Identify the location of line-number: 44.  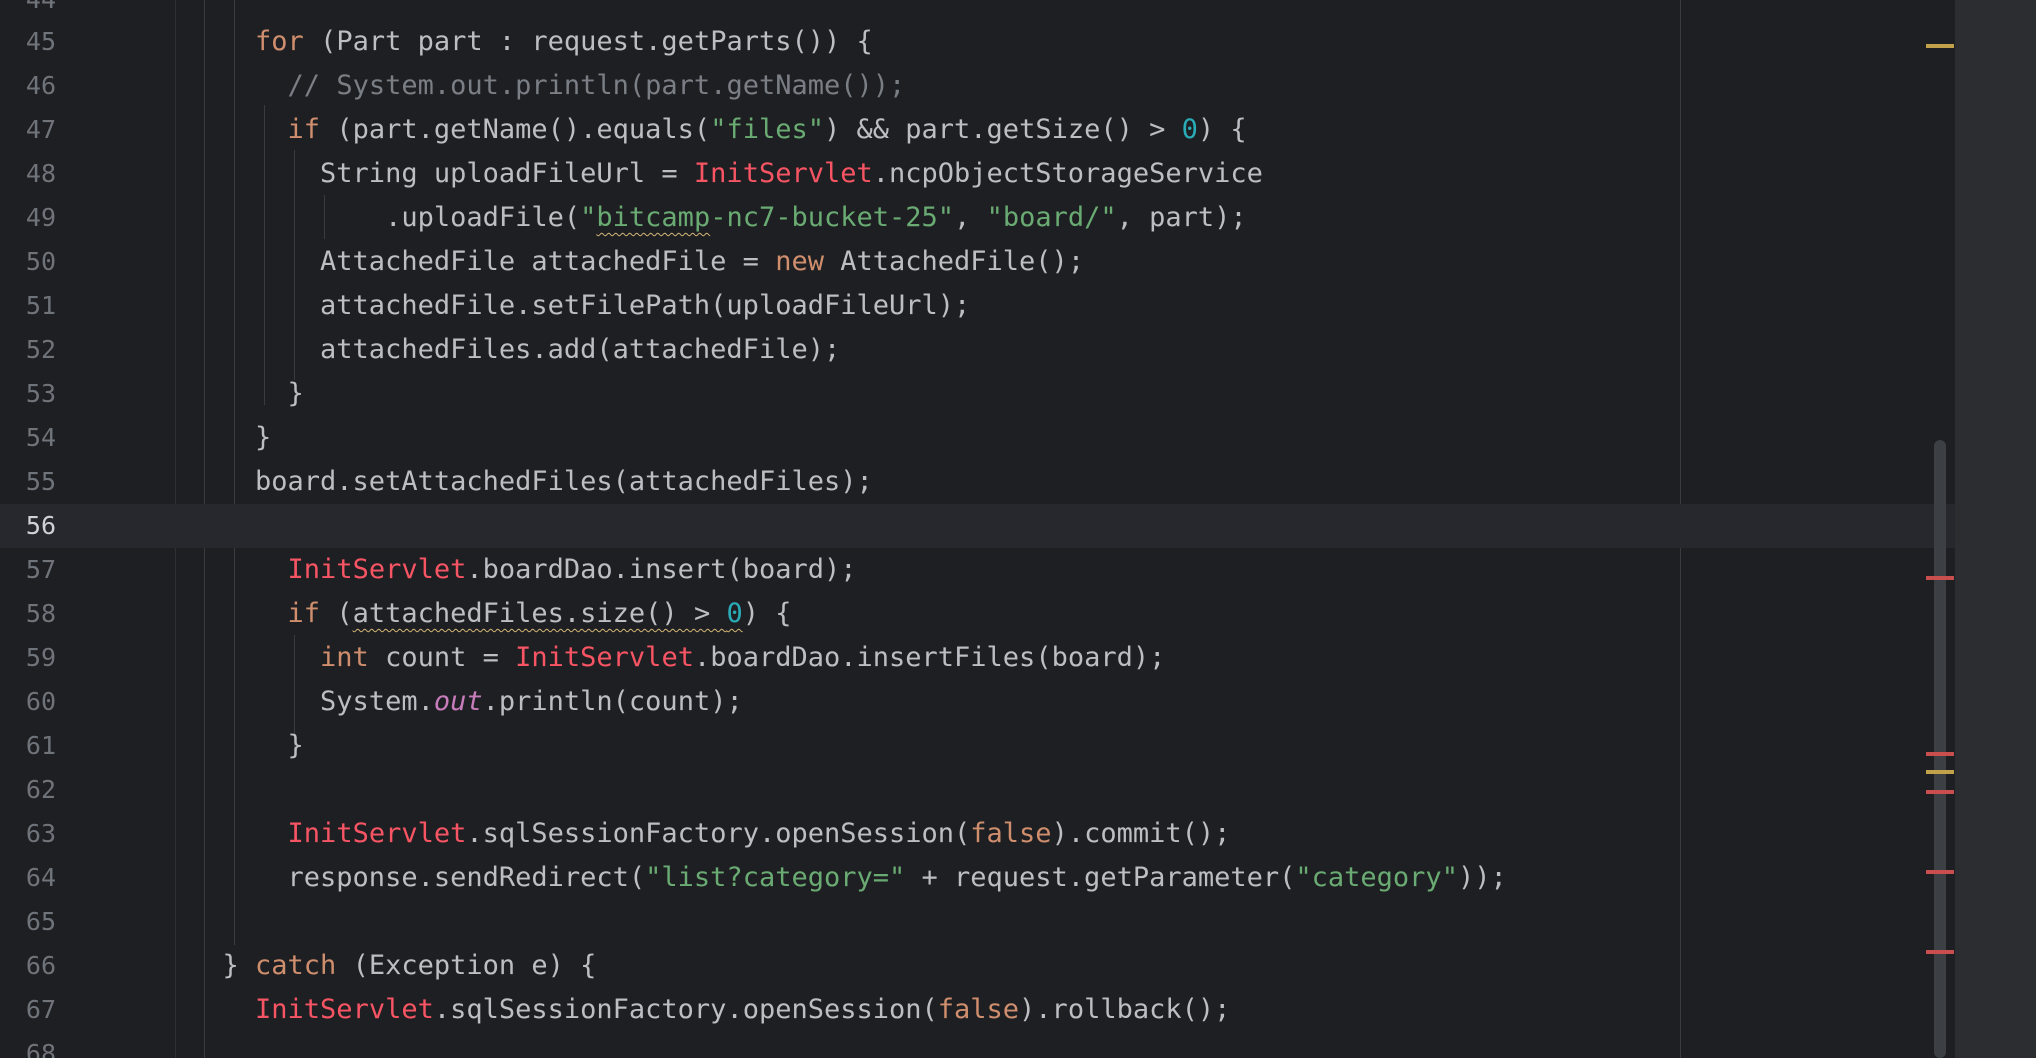
(28, 11).